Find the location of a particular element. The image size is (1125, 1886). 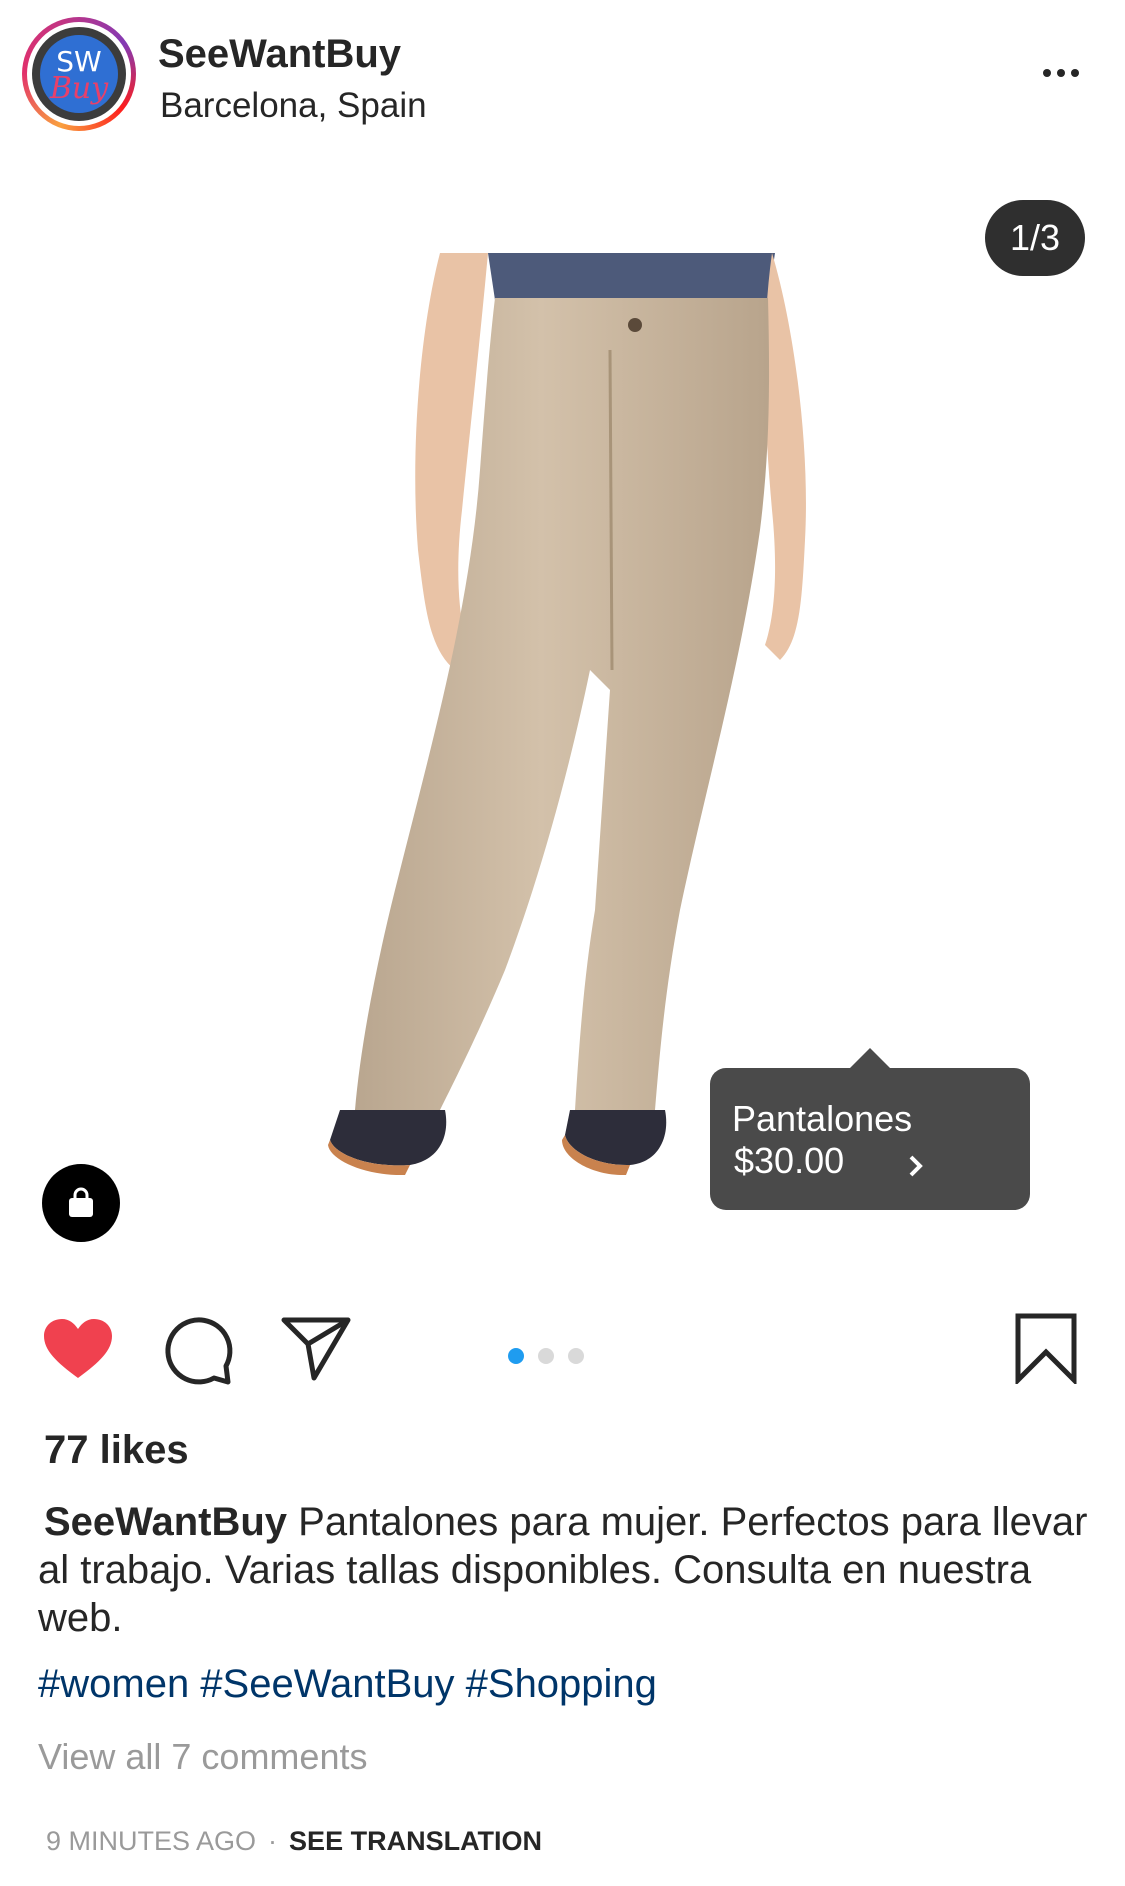

logo-text-bottom: Buy is located at coordinates (79, 88).